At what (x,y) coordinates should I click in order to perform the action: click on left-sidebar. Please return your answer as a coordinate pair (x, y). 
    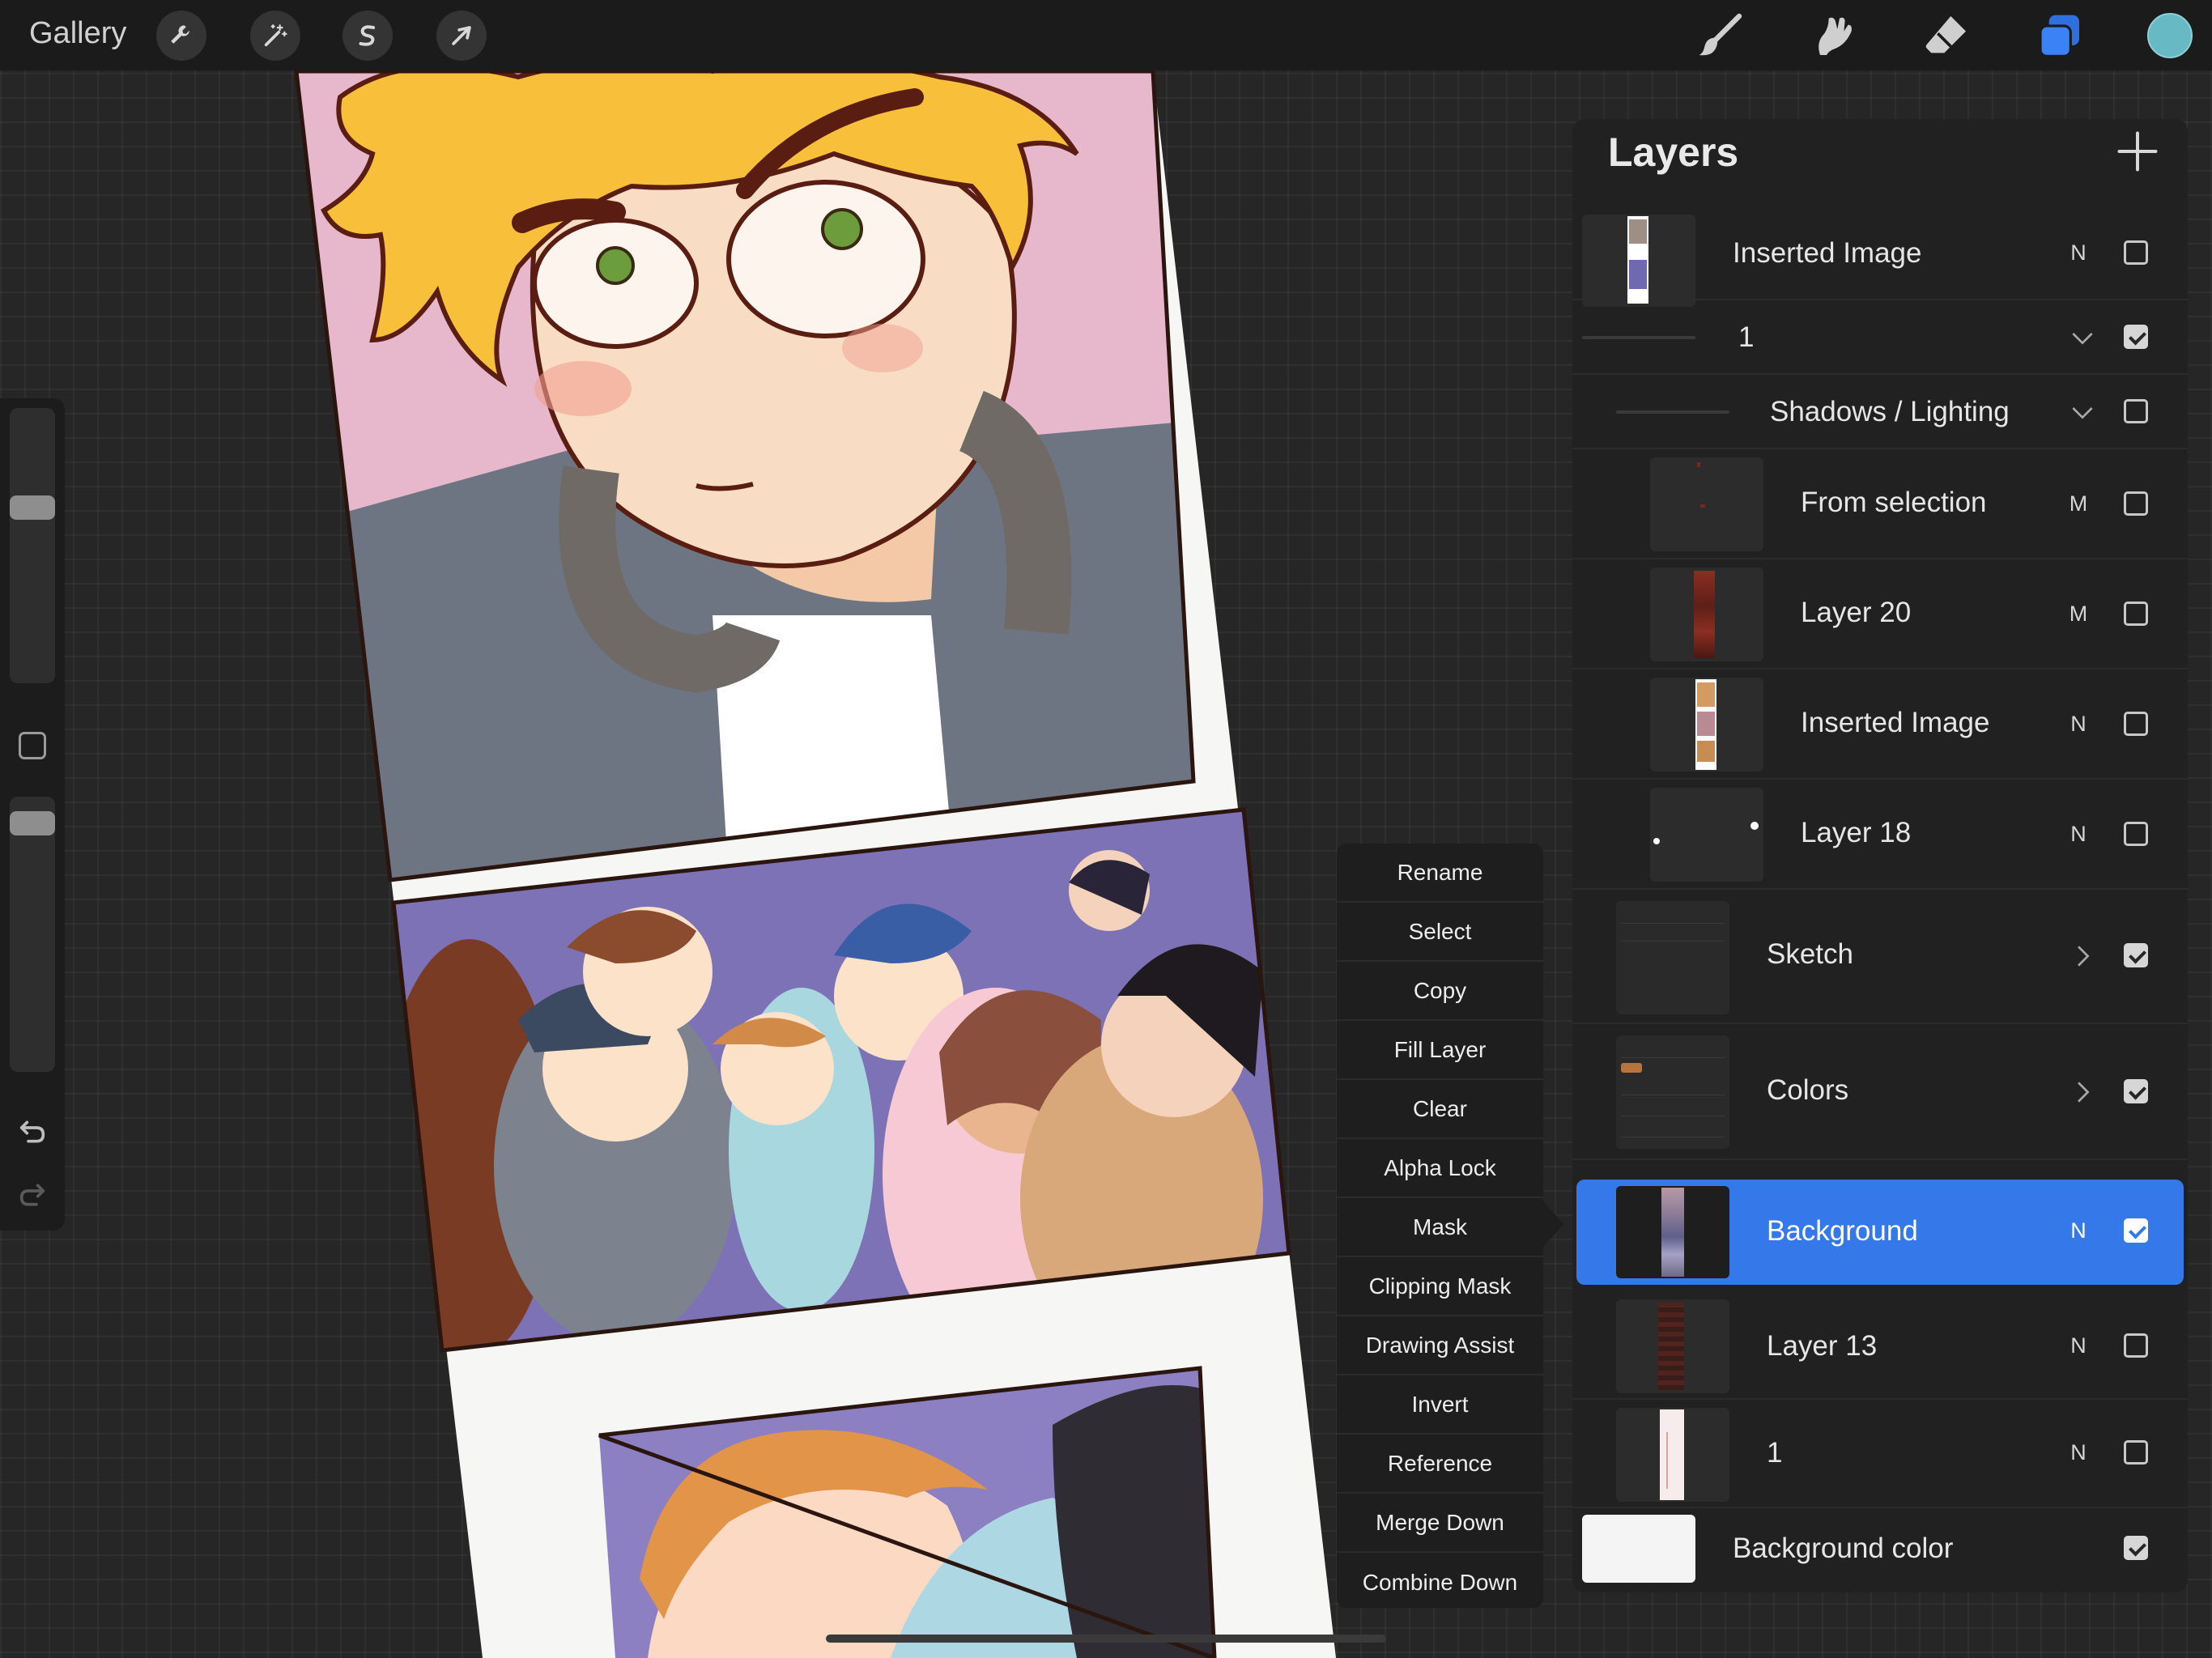
    Looking at the image, I should click on (32, 814).